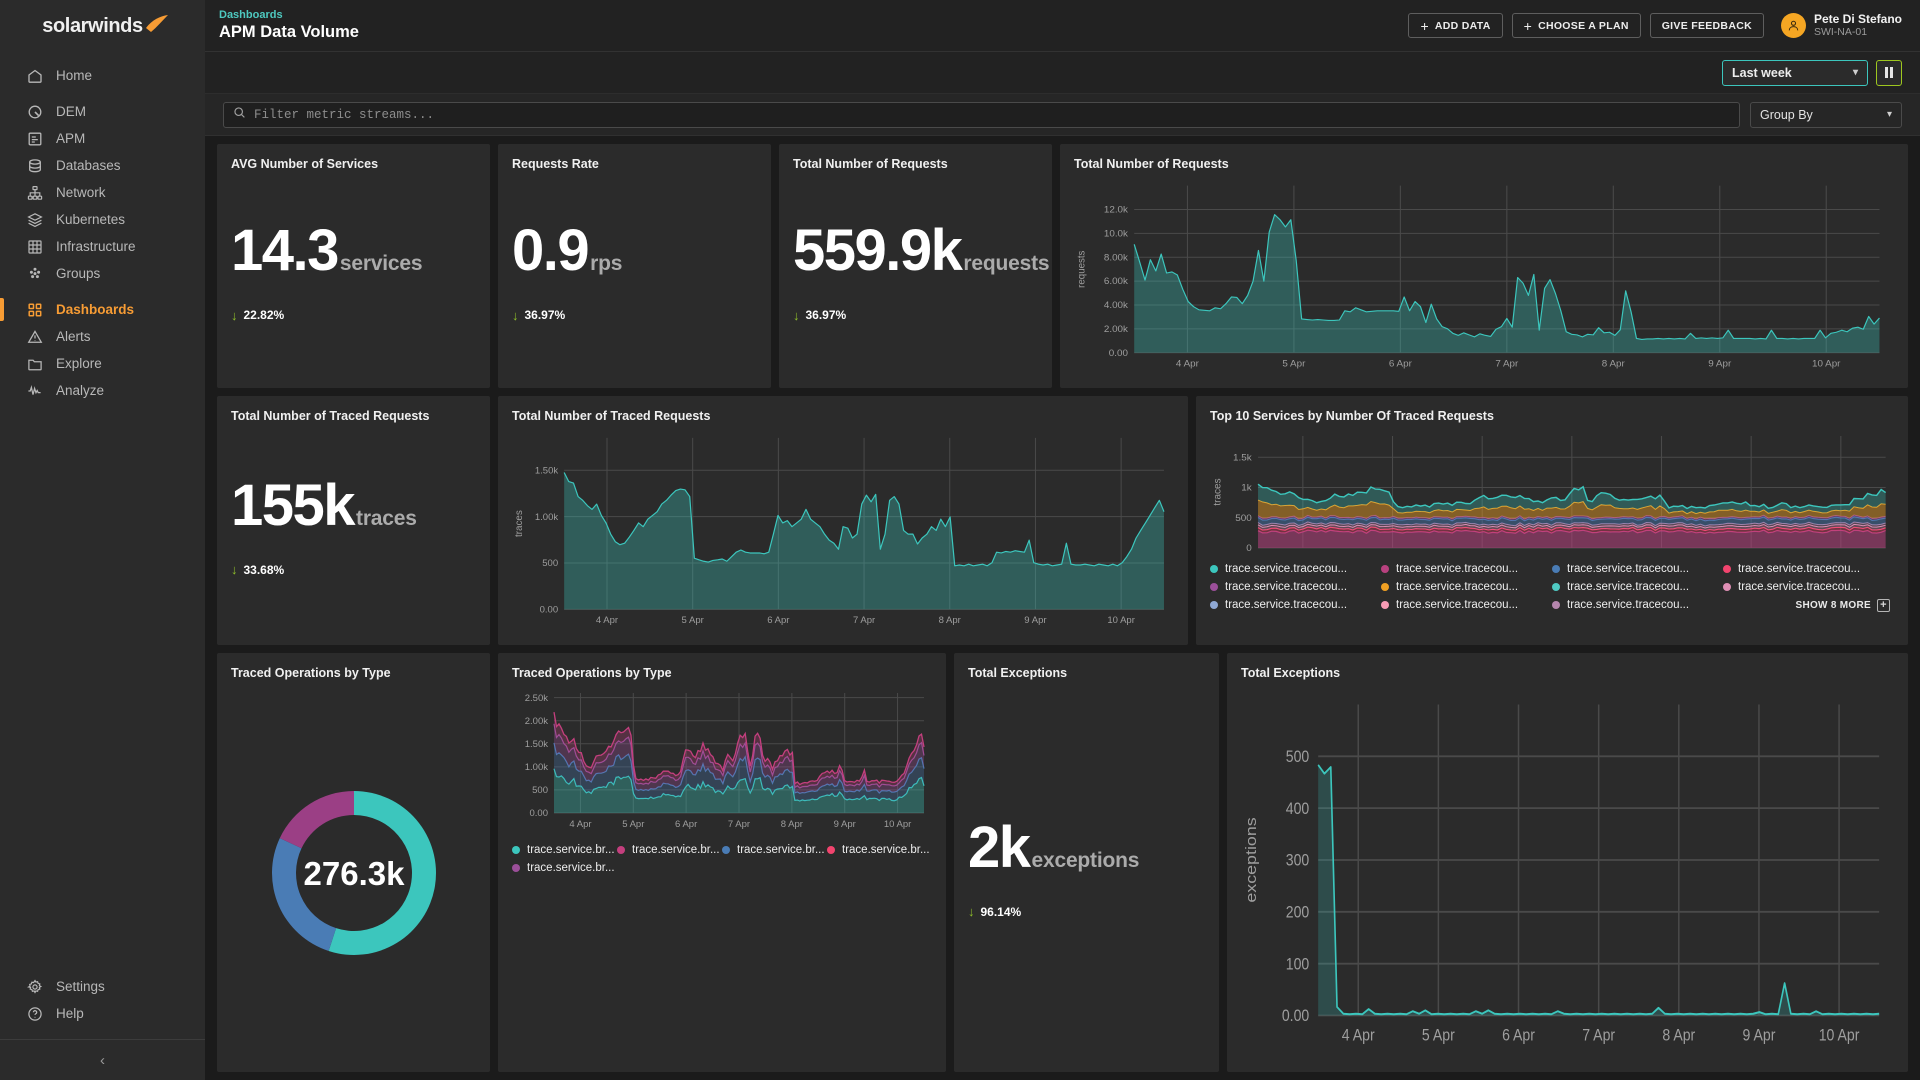 The height and width of the screenshot is (1080, 1920). What do you see at coordinates (1086, 847) in the screenshot?
I see `kpi-value: 2k exceptions` at bounding box center [1086, 847].